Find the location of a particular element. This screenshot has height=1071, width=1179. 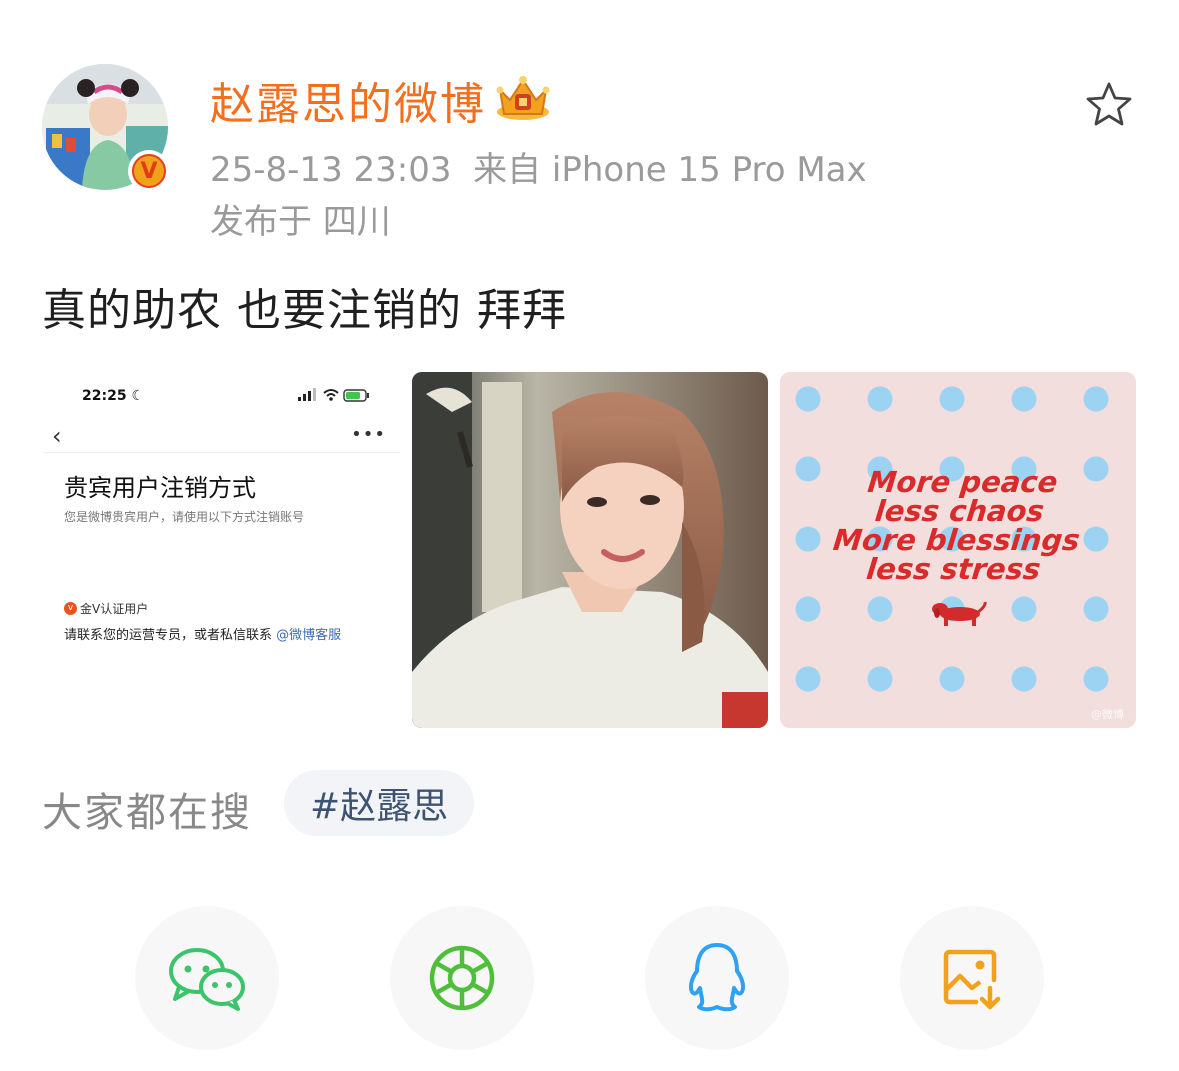

screenshot-subtitle: 您是微博贵宾用户，请使用以下方式注销账号 is located at coordinates (184, 517).